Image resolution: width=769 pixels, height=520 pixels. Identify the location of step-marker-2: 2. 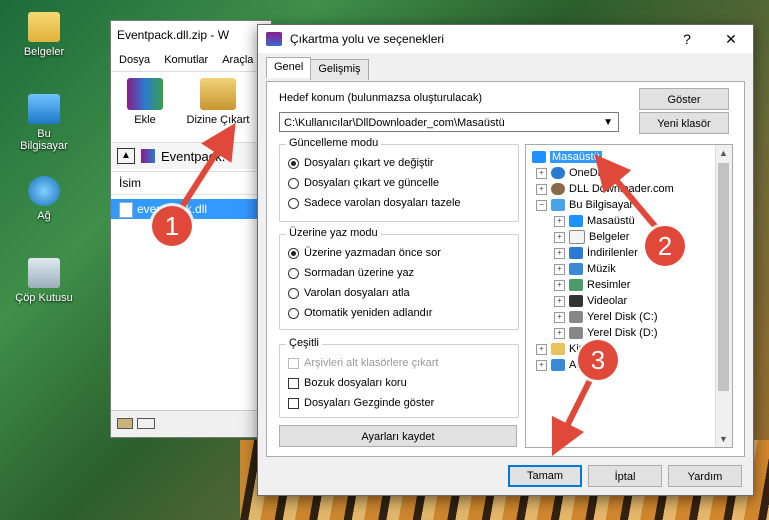
(665, 246).